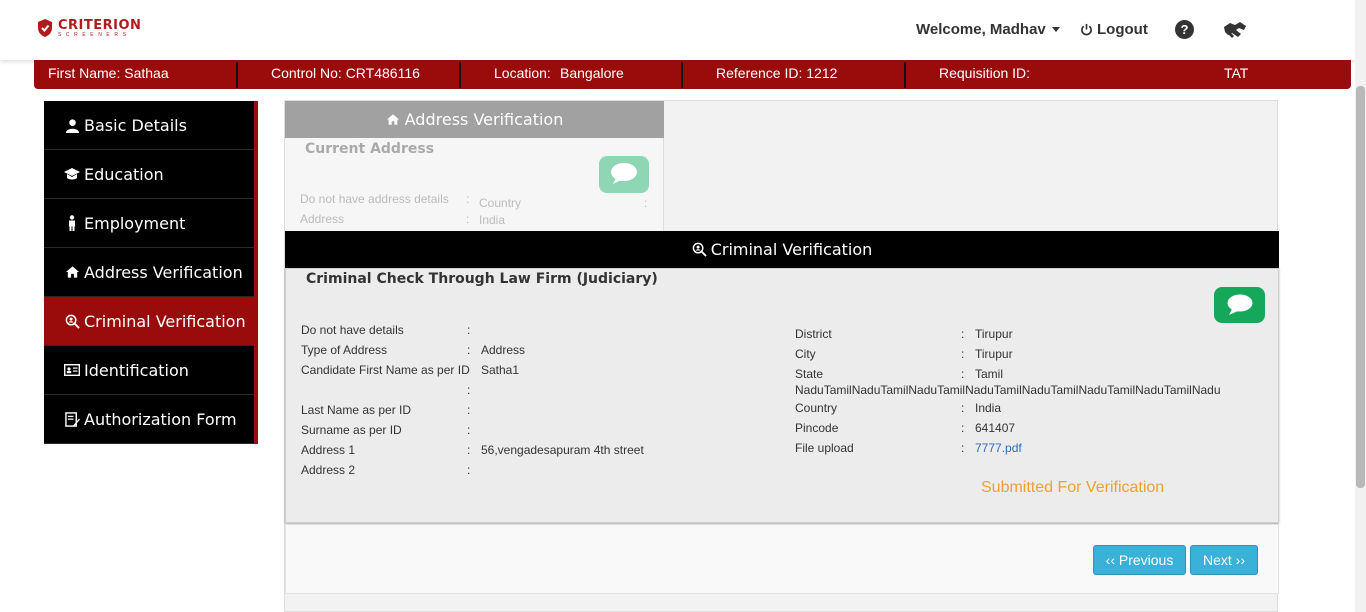 This screenshot has width=1366, height=612. I want to click on field-label: Type of Address, so click(344, 350).